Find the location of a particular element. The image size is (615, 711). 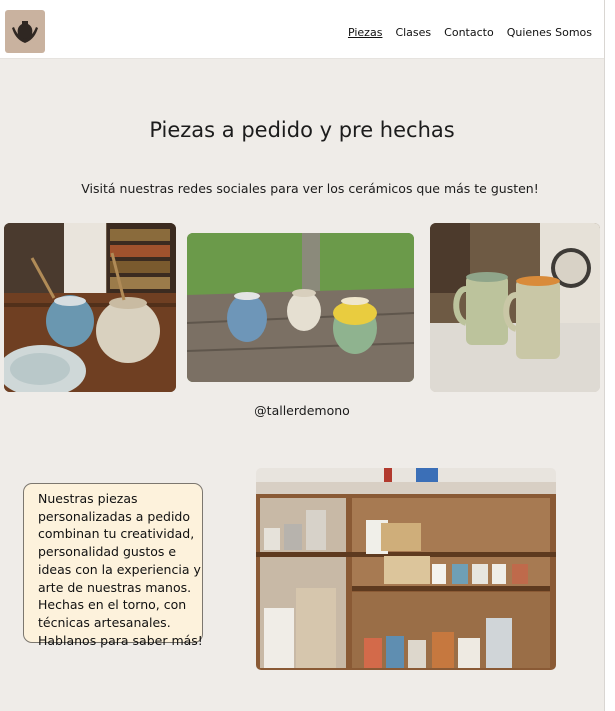

logo is located at coordinates (25, 31).